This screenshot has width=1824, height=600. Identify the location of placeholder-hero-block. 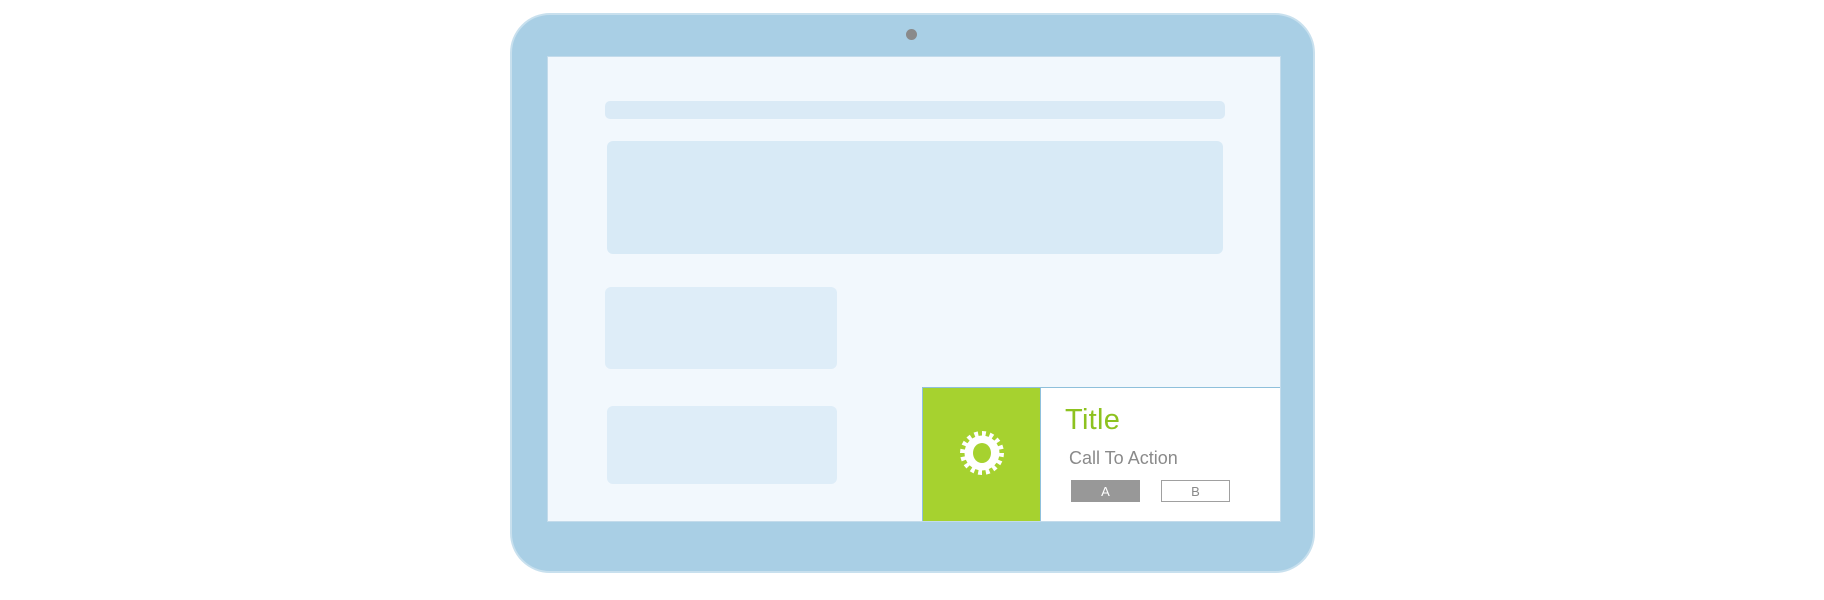
(915, 197).